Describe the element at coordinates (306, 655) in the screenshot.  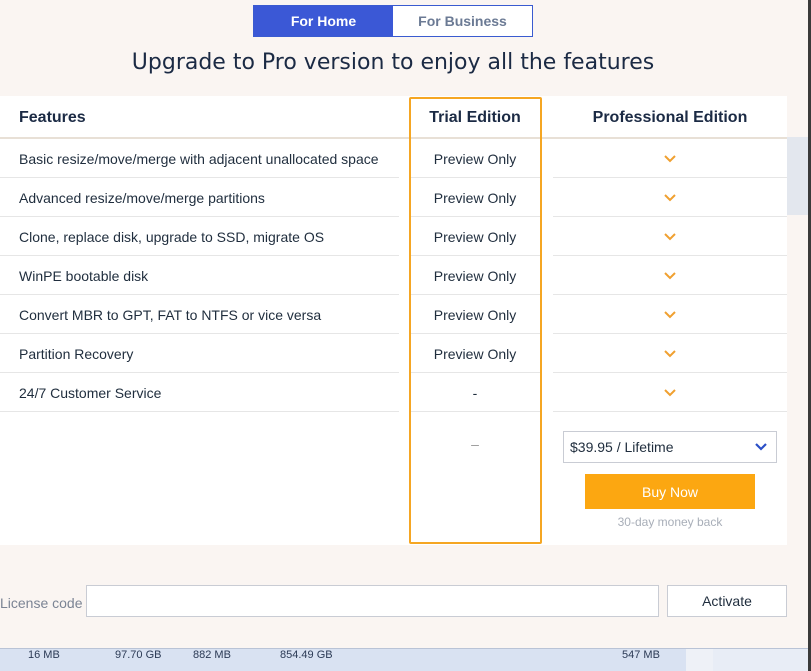
I see `disk-size-cell: 854.49 GB` at that location.